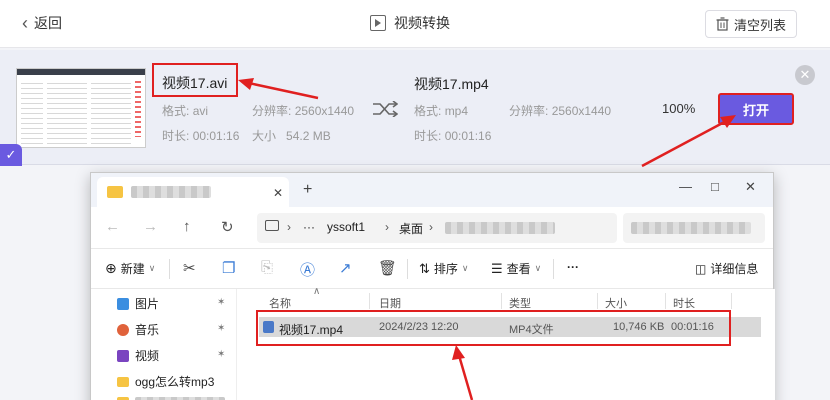  What do you see at coordinates (463, 372) in the screenshot?
I see `annotation-arrow-to-file` at bounding box center [463, 372].